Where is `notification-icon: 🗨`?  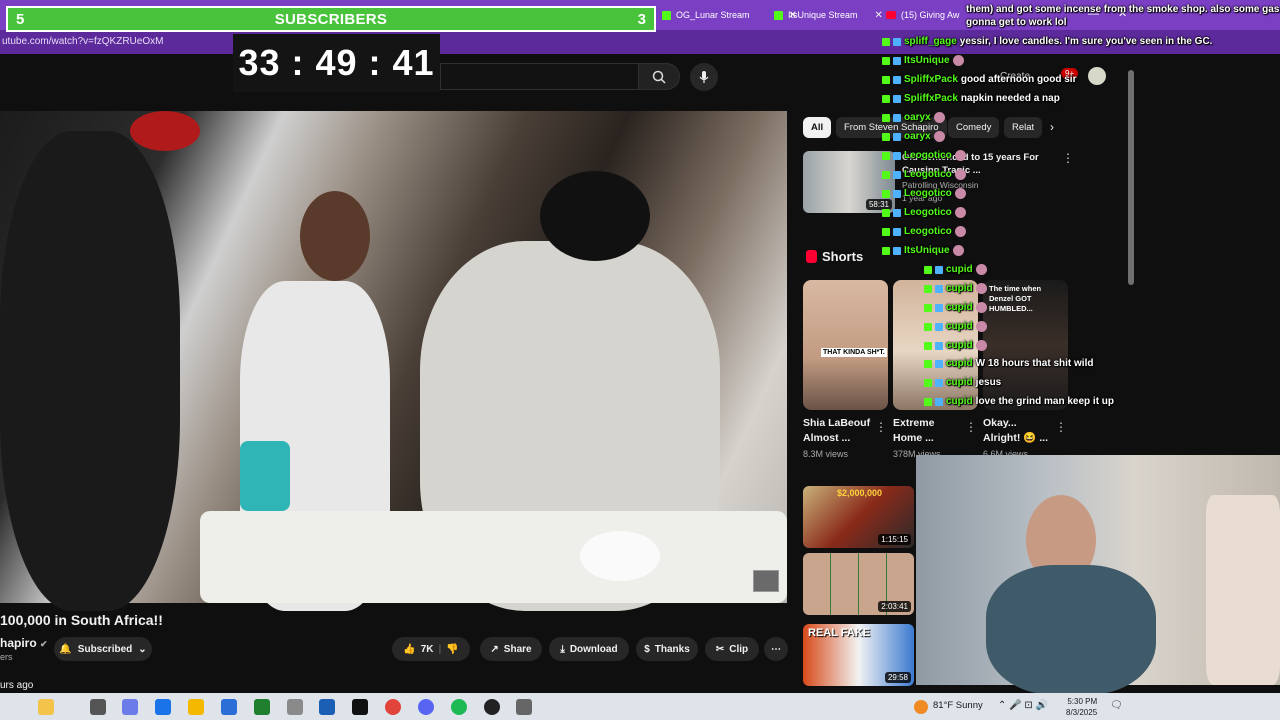
notification-icon: 🗨 is located at coordinates (1116, 705).